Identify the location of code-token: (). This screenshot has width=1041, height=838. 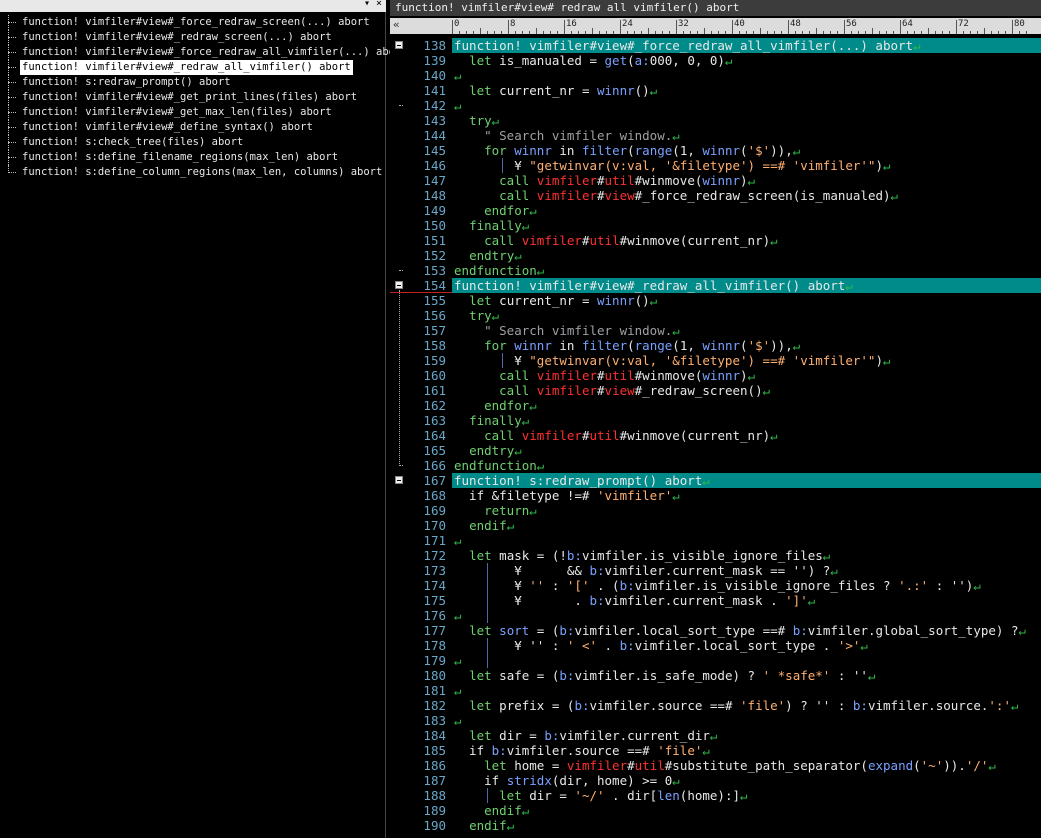
(642, 90).